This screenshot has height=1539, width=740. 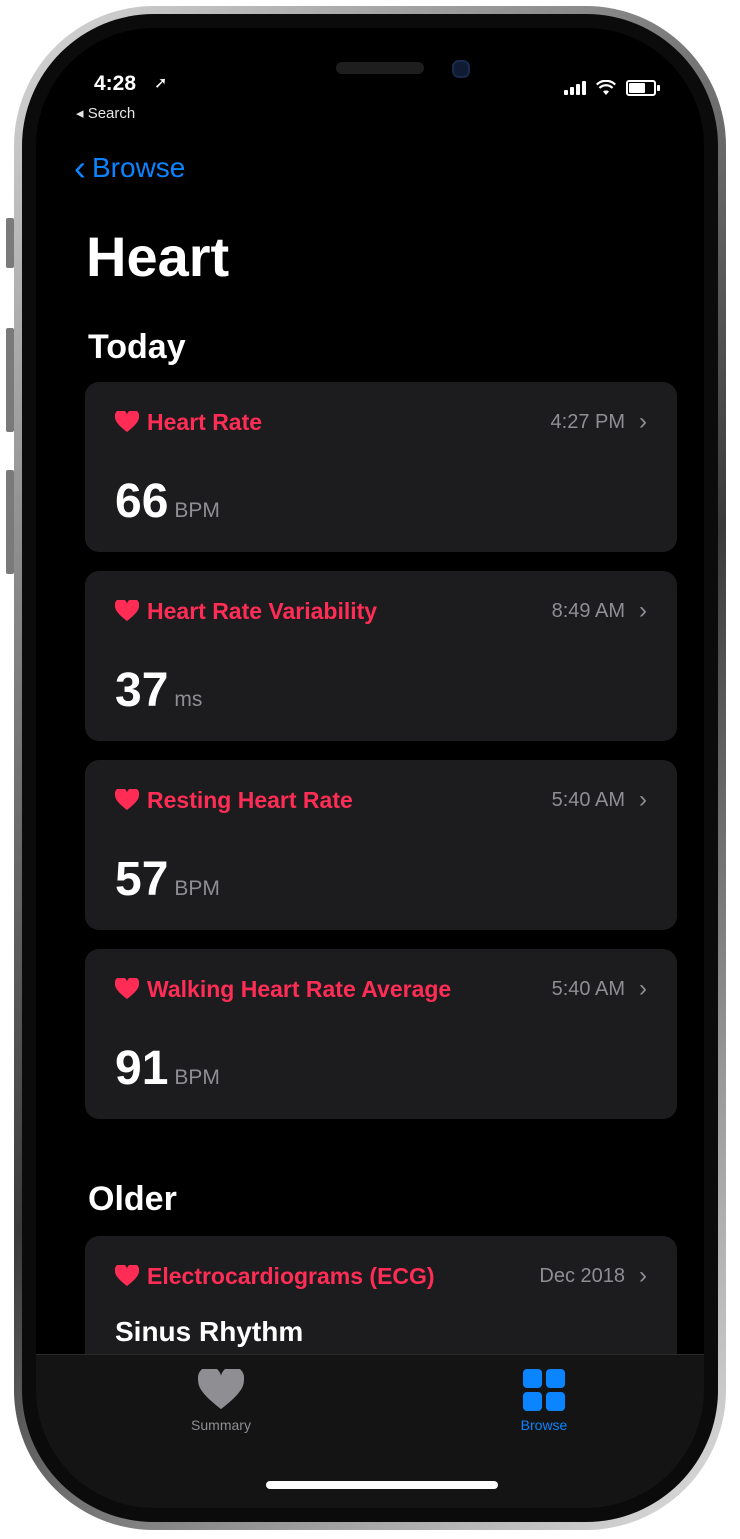 I want to click on status-icons, so click(x=612, y=88).